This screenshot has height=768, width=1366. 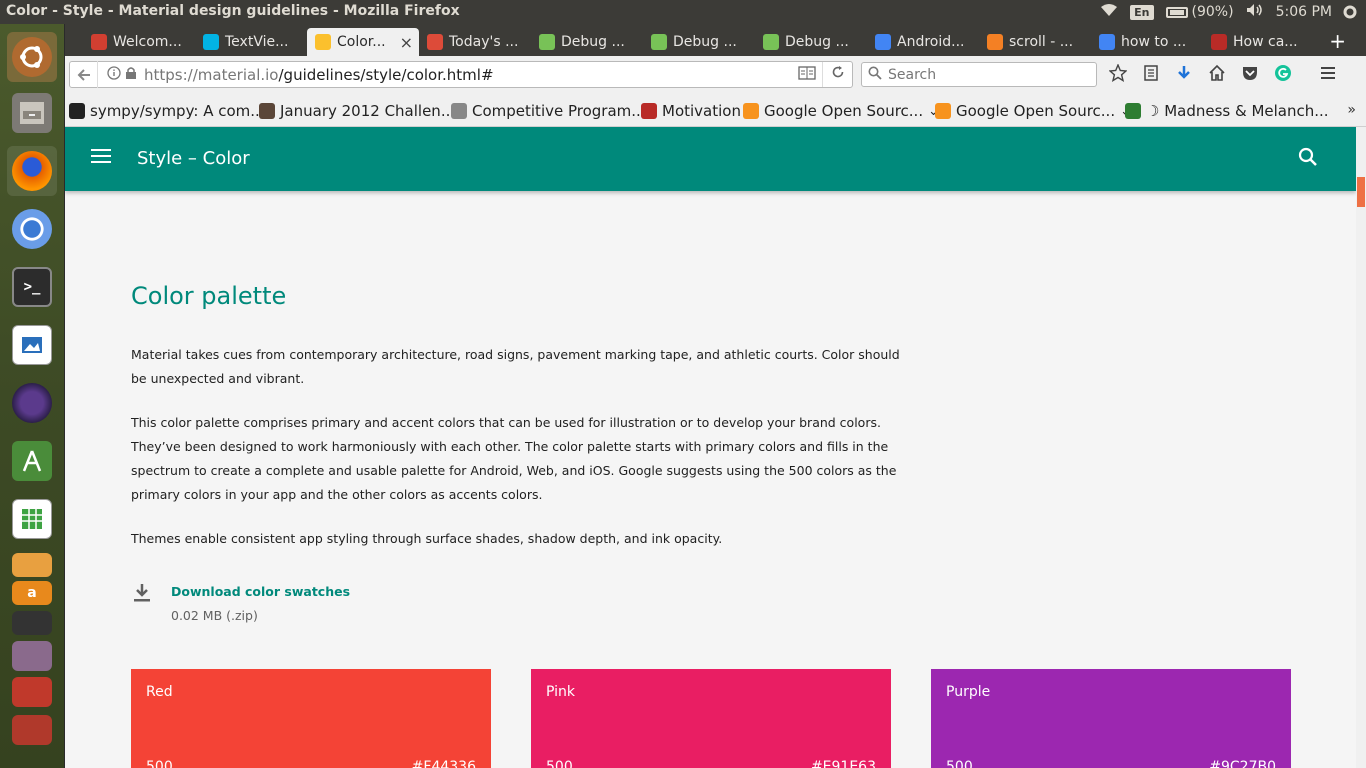 I want to click on info-icon, so click(x=114, y=74).